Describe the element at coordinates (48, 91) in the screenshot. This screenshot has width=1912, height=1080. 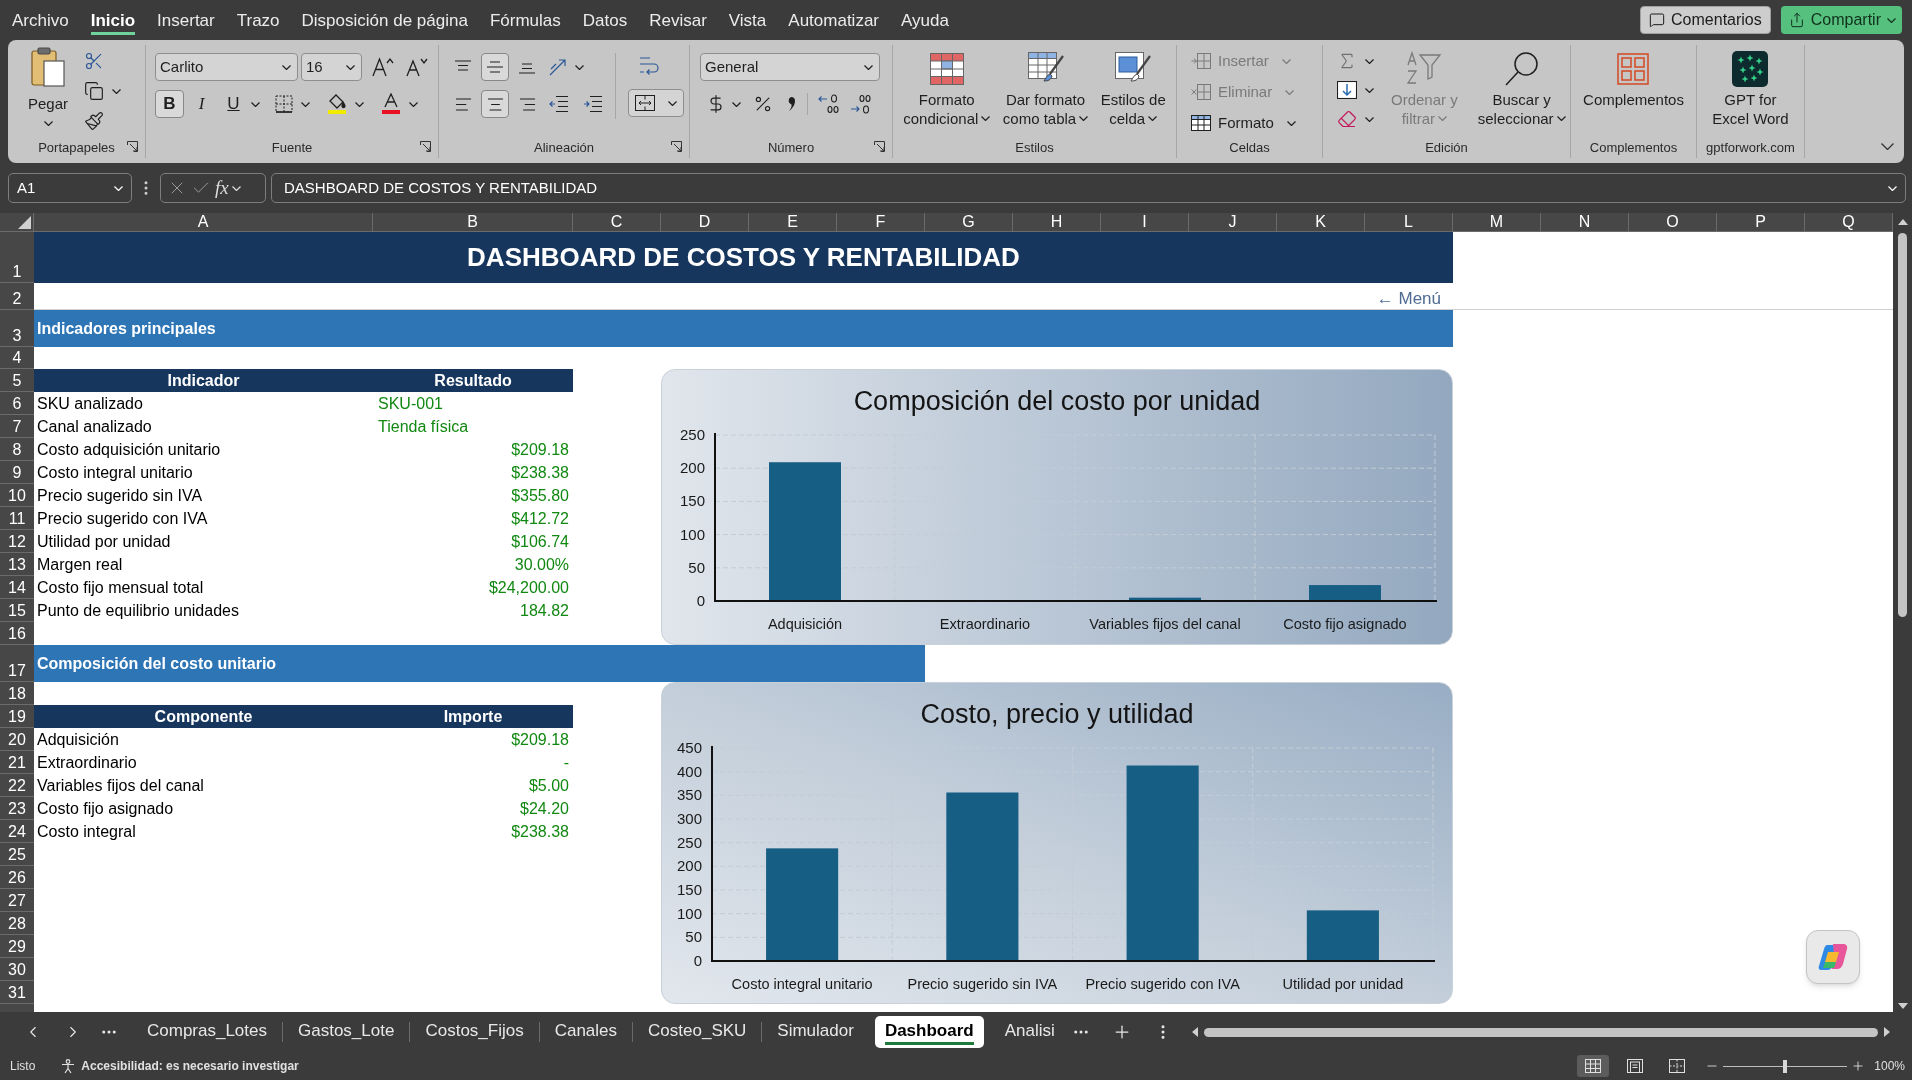
I see `paste-button: Pegar` at that location.